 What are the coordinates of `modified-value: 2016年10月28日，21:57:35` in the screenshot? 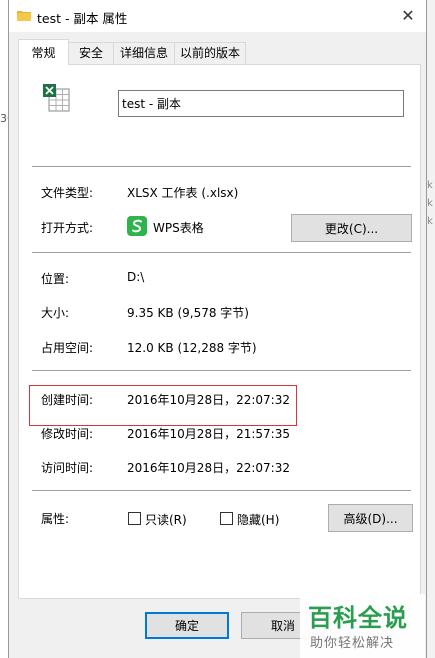 It's located at (208, 434).